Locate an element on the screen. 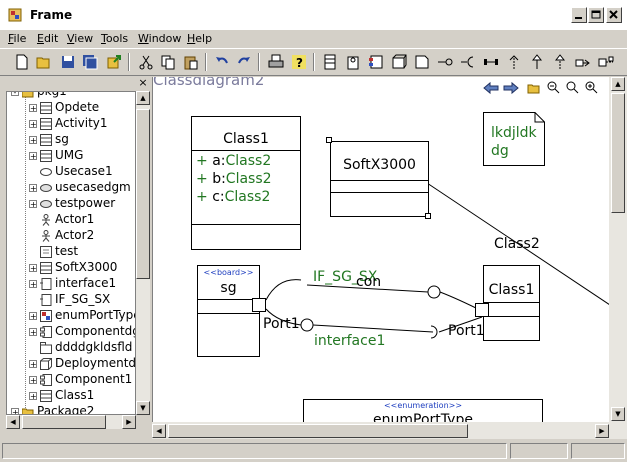  tree-item-label: UMG is located at coordinates (69, 155).